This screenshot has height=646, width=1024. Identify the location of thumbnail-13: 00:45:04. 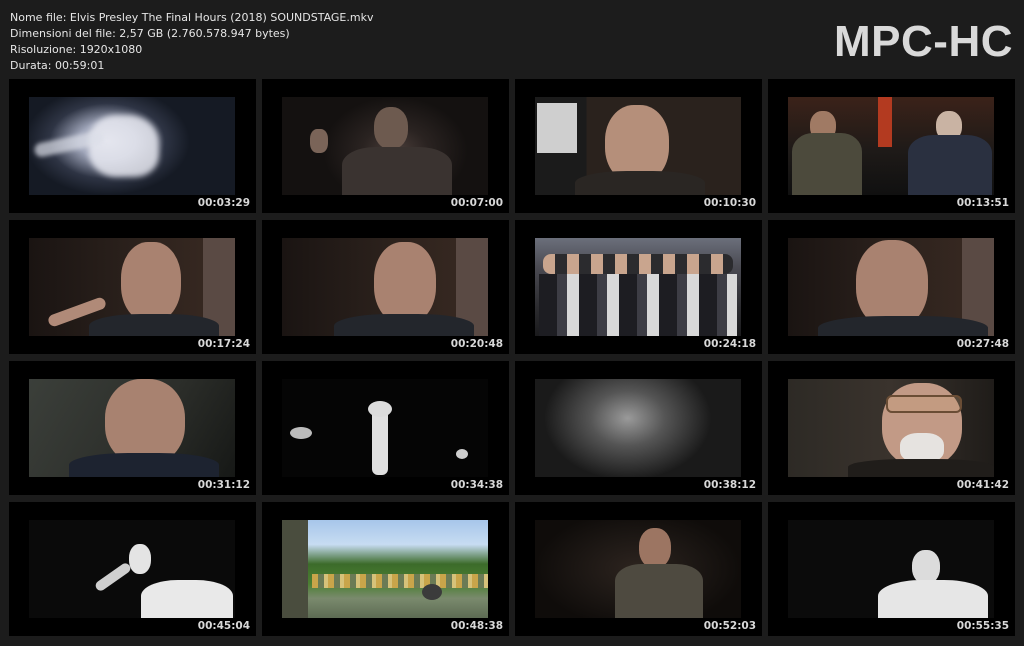
(132, 569).